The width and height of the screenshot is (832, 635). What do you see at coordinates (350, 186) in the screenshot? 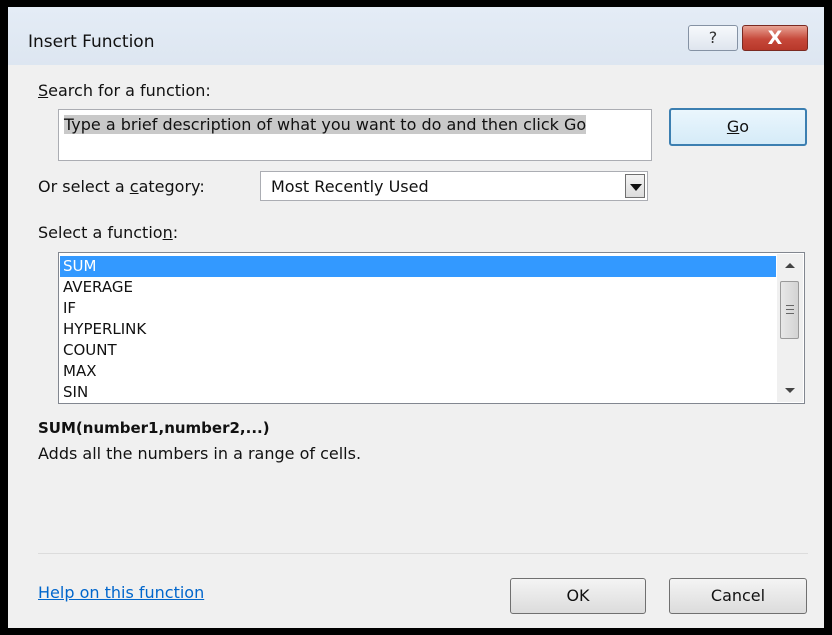
I see `category-selected-value: Most Recently Used` at bounding box center [350, 186].